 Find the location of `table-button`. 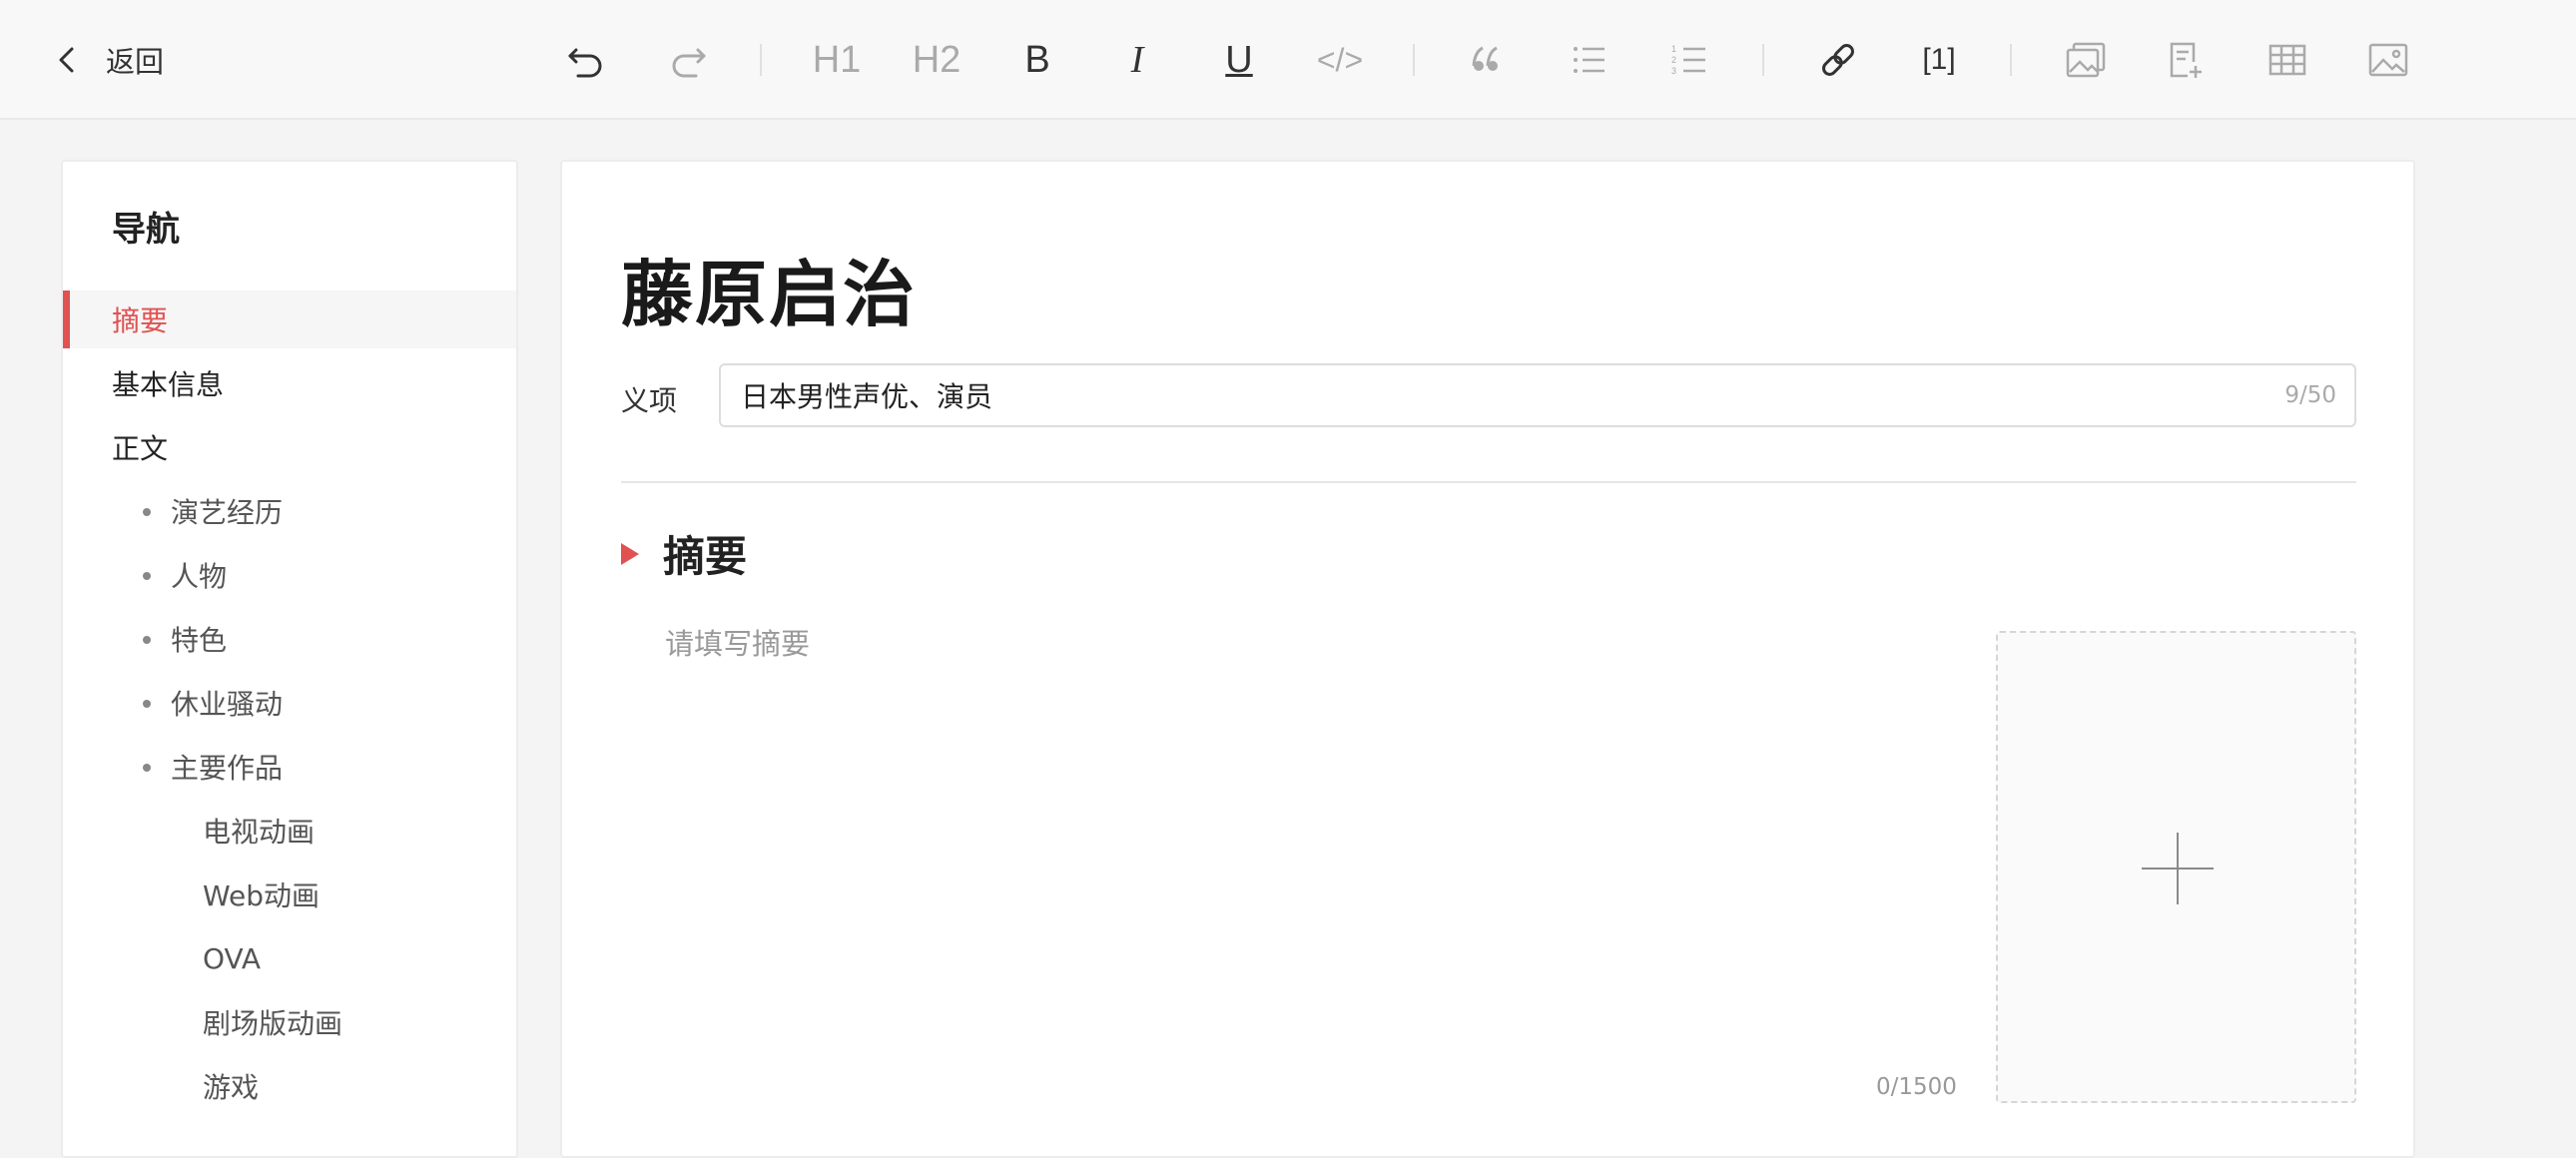

table-button is located at coordinates (2287, 60).